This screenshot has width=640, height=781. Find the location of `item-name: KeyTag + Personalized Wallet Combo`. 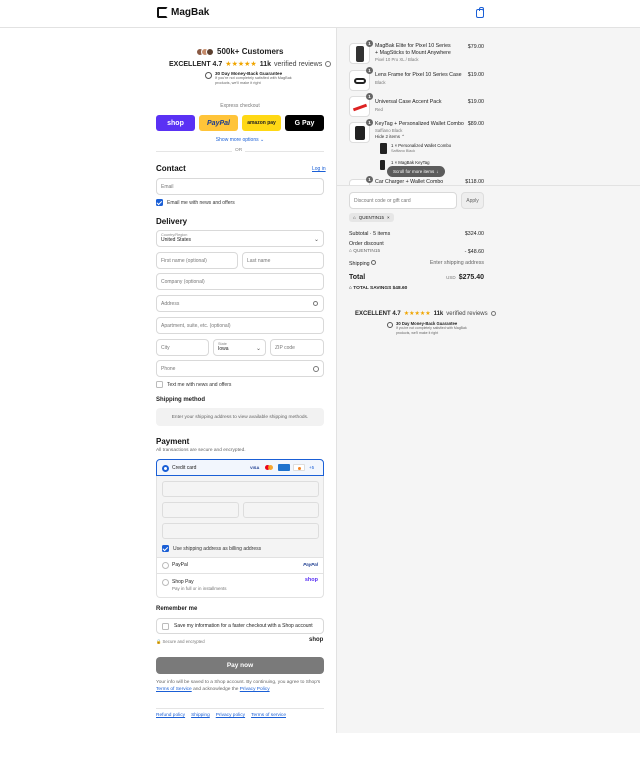

item-name: KeyTag + Personalized Wallet Combo is located at coordinates (419, 124).